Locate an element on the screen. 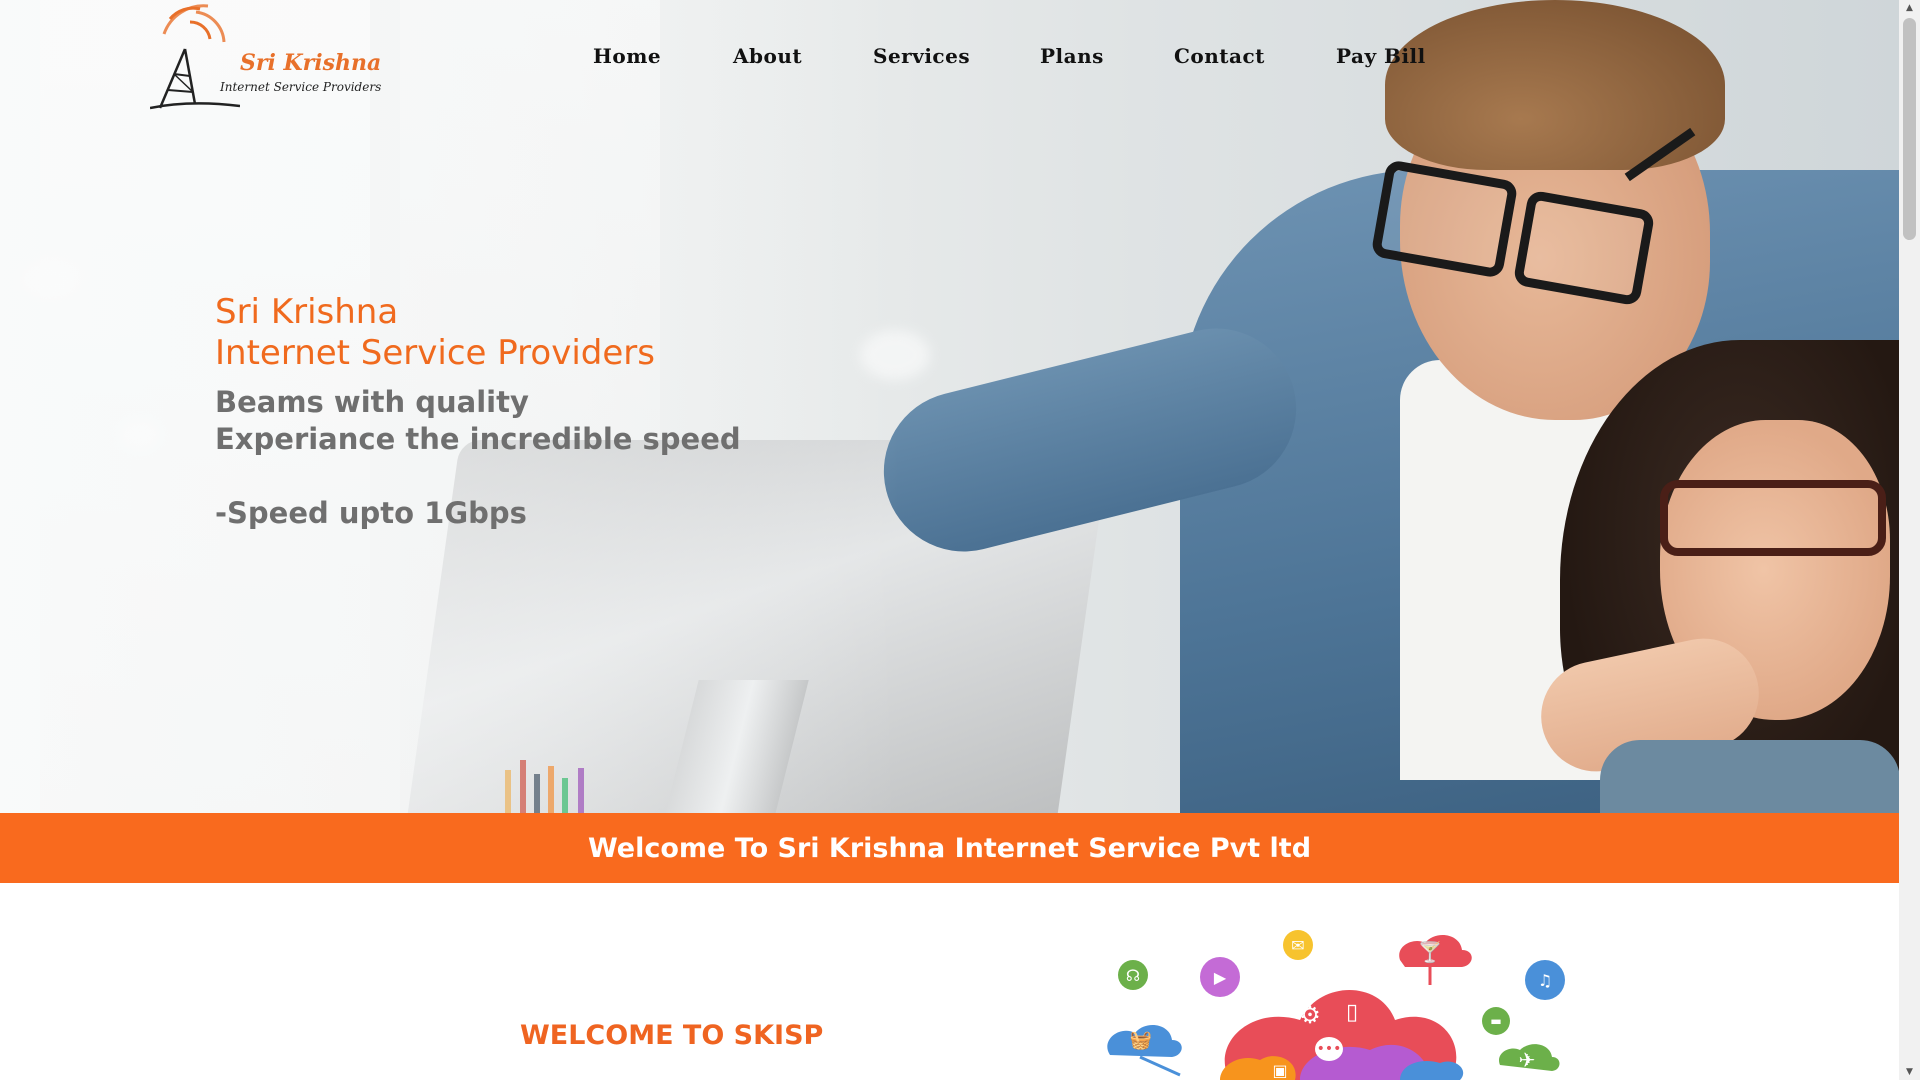 Image resolution: width=1920 pixels, height=1080 pixels. mobile-phone-icon: ▯ is located at coordinates (1352, 1012).